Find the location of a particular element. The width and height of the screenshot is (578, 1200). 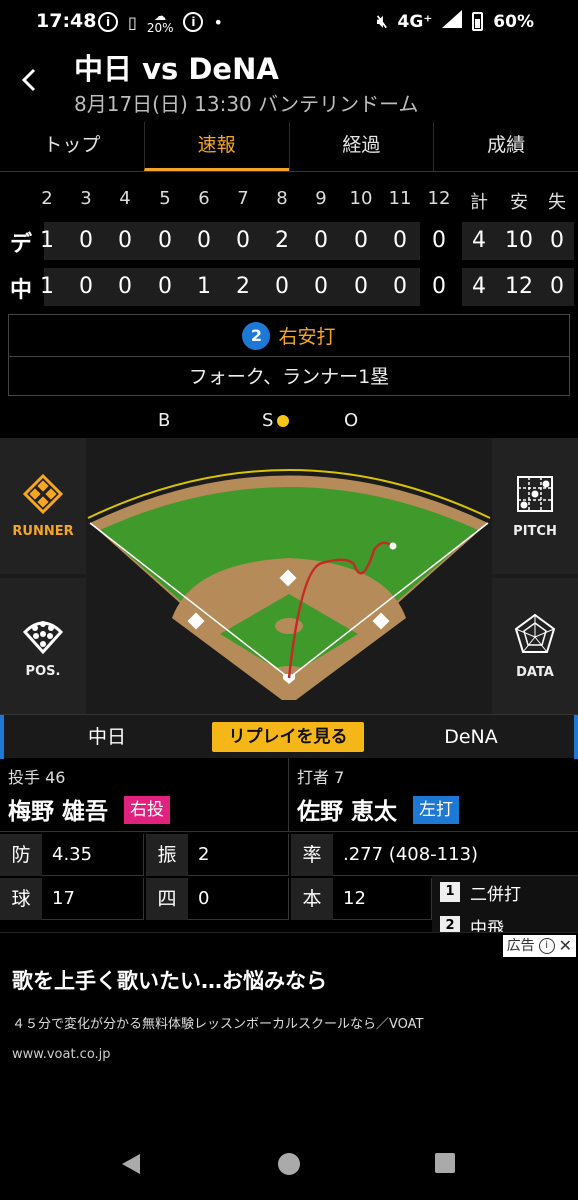

tab-bar: トップ 速報 経過 成績 is located at coordinates (289, 147).